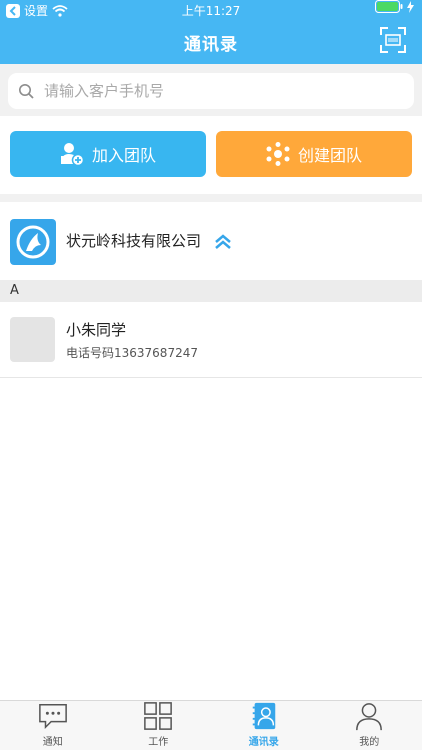  Describe the element at coordinates (369, 742) in the screenshot. I see `tab-label: 我的` at that location.